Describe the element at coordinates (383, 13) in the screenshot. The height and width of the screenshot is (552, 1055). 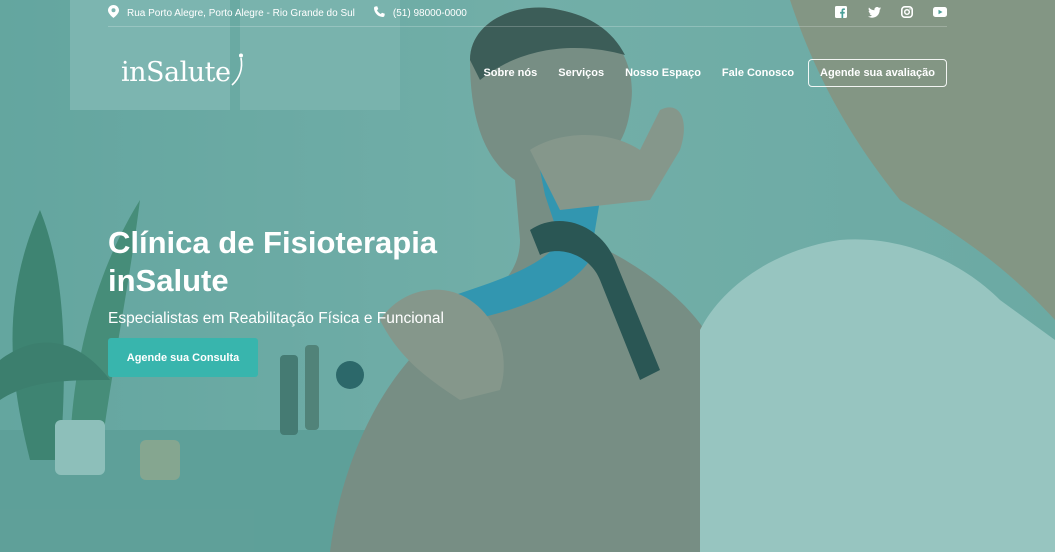
I see `phone-icon` at that location.